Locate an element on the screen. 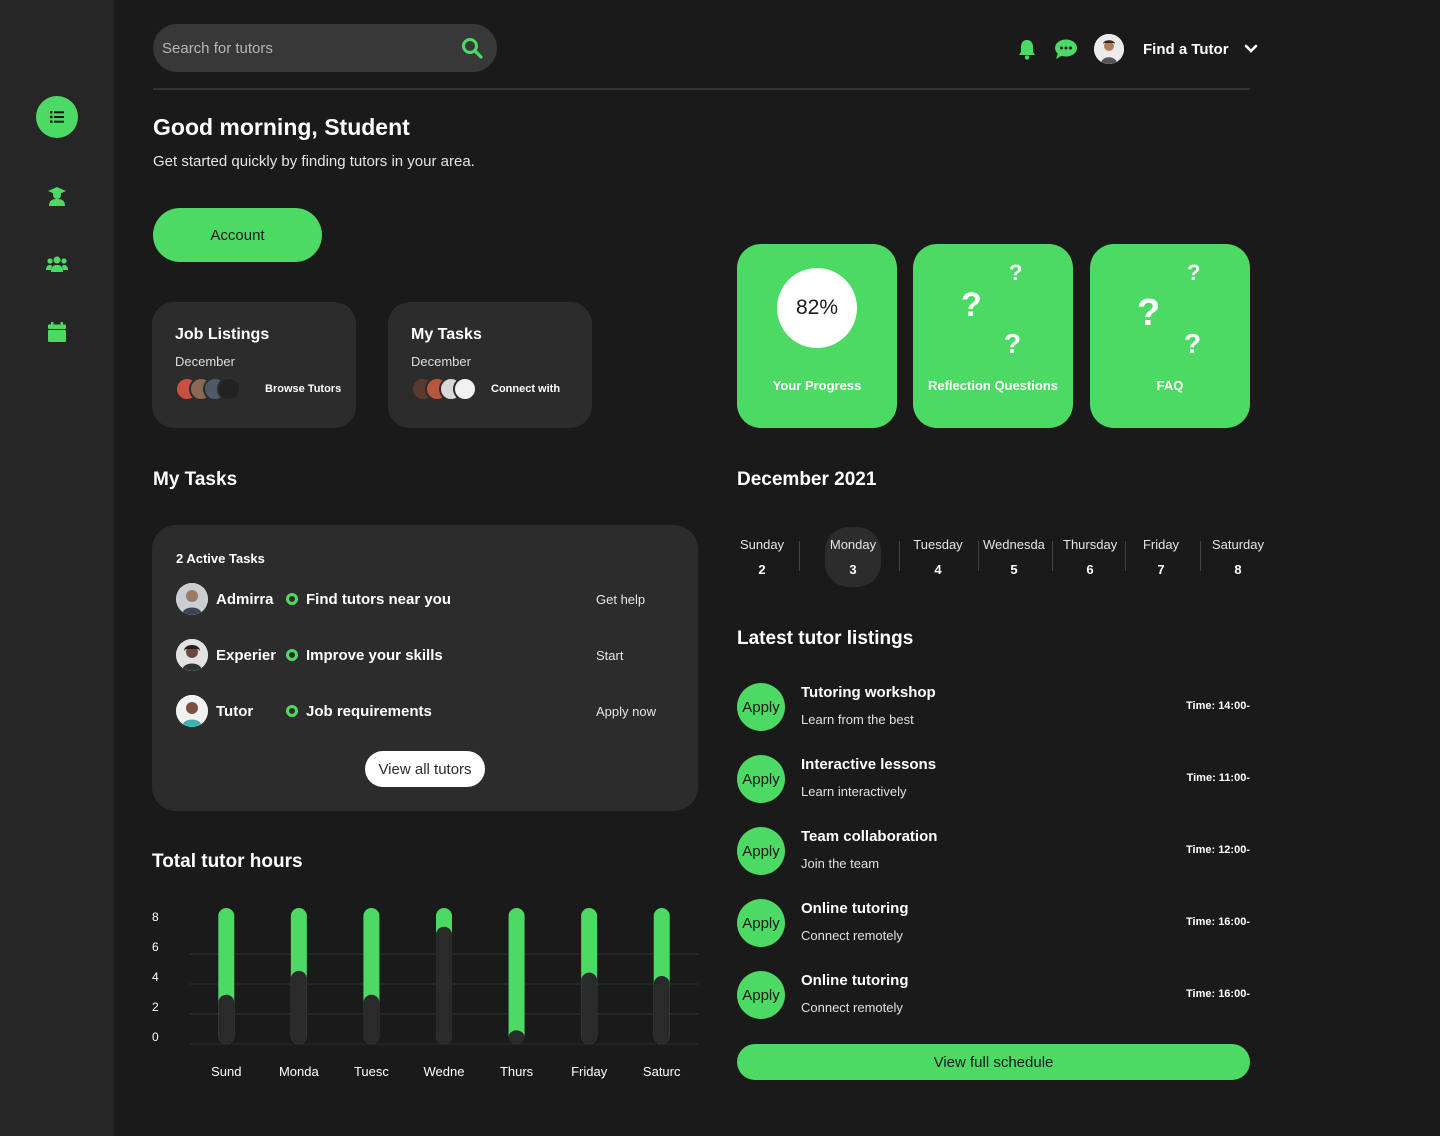 The image size is (1440, 1136). calendar-icon is located at coordinates (57, 332).